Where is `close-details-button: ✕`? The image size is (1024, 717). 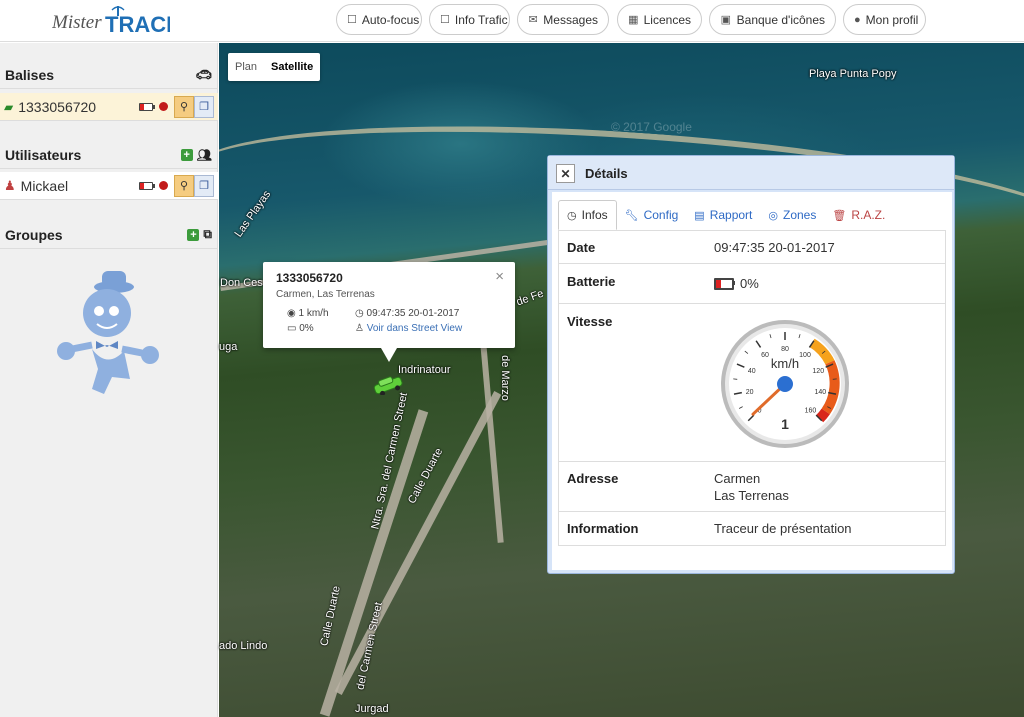 close-details-button: ✕ is located at coordinates (565, 173).